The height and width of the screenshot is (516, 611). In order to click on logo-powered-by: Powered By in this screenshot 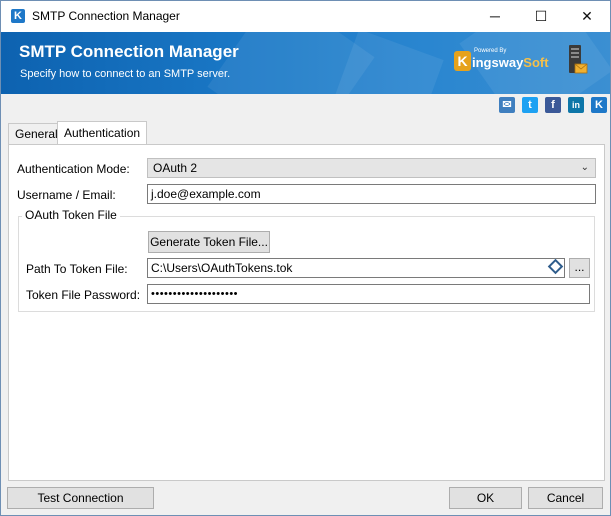, I will do `click(490, 51)`.